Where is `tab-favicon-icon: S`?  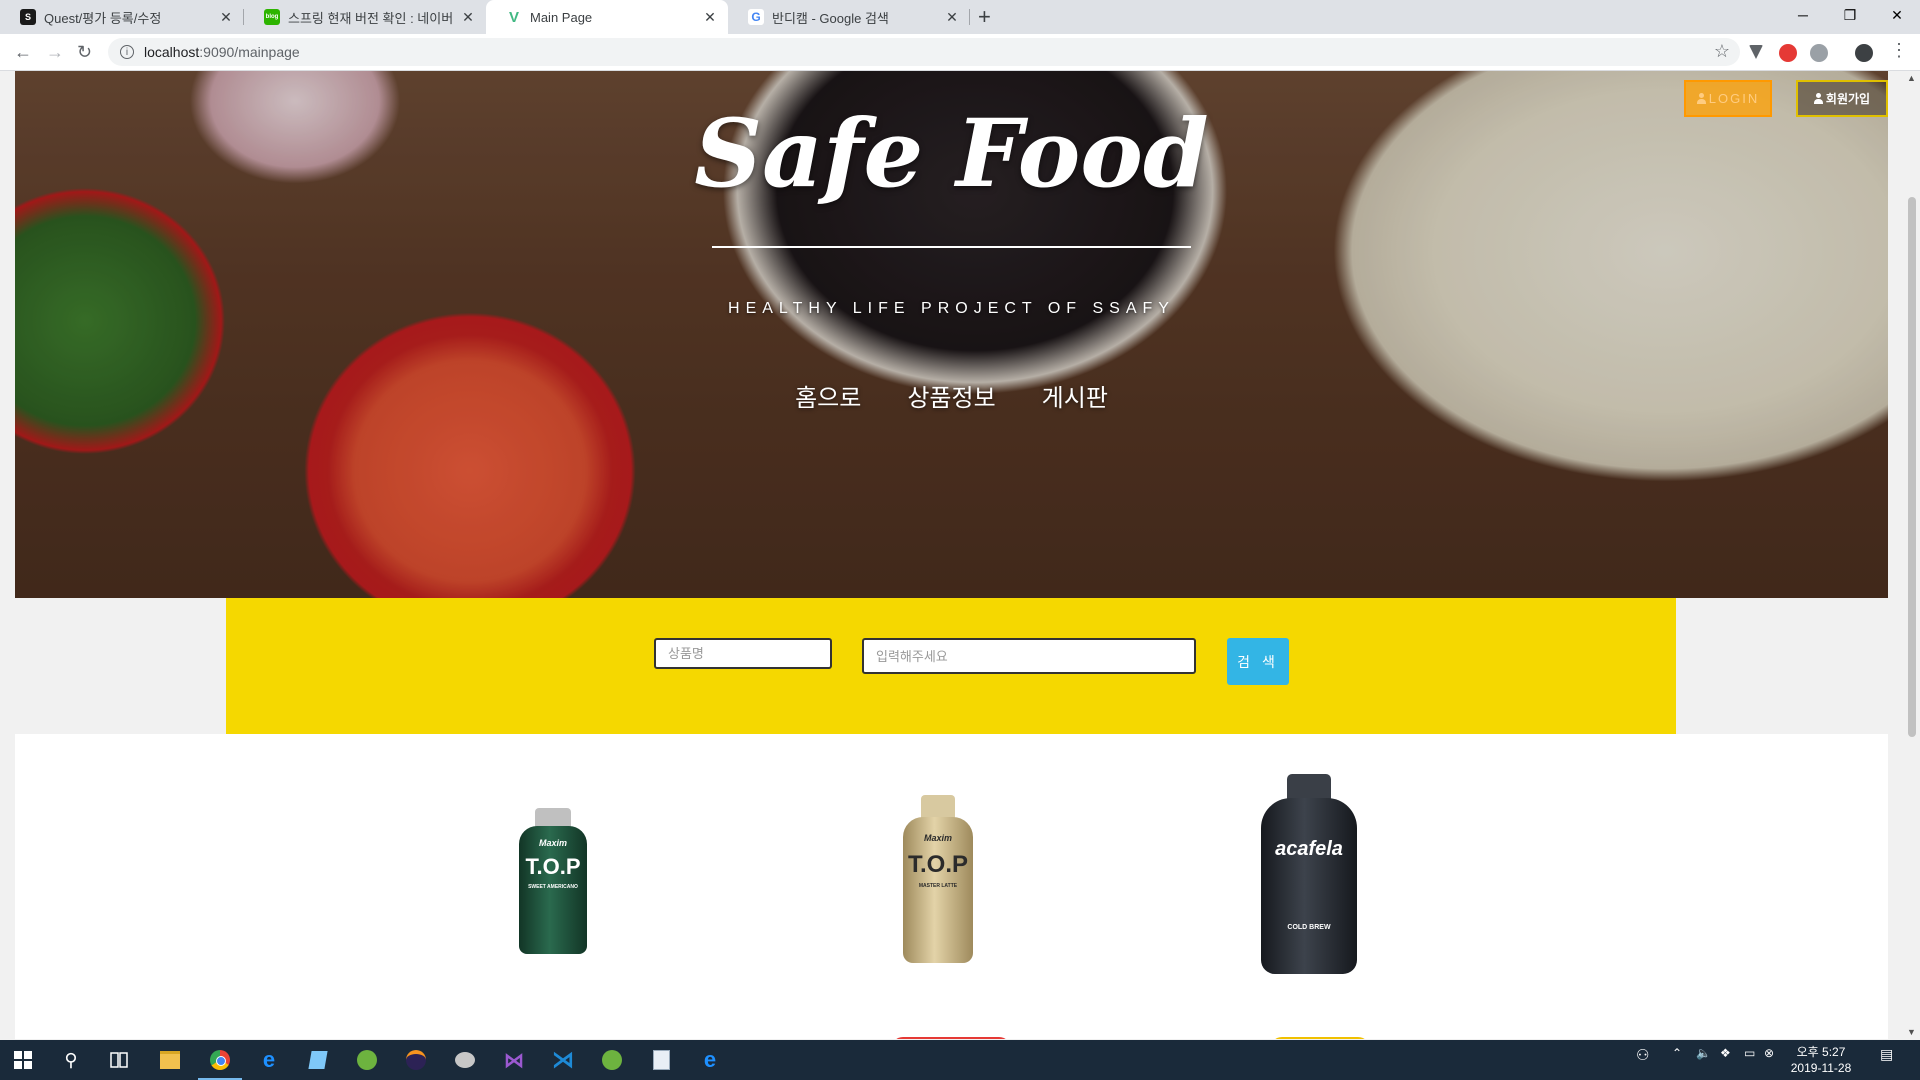 tab-favicon-icon: S is located at coordinates (28, 17).